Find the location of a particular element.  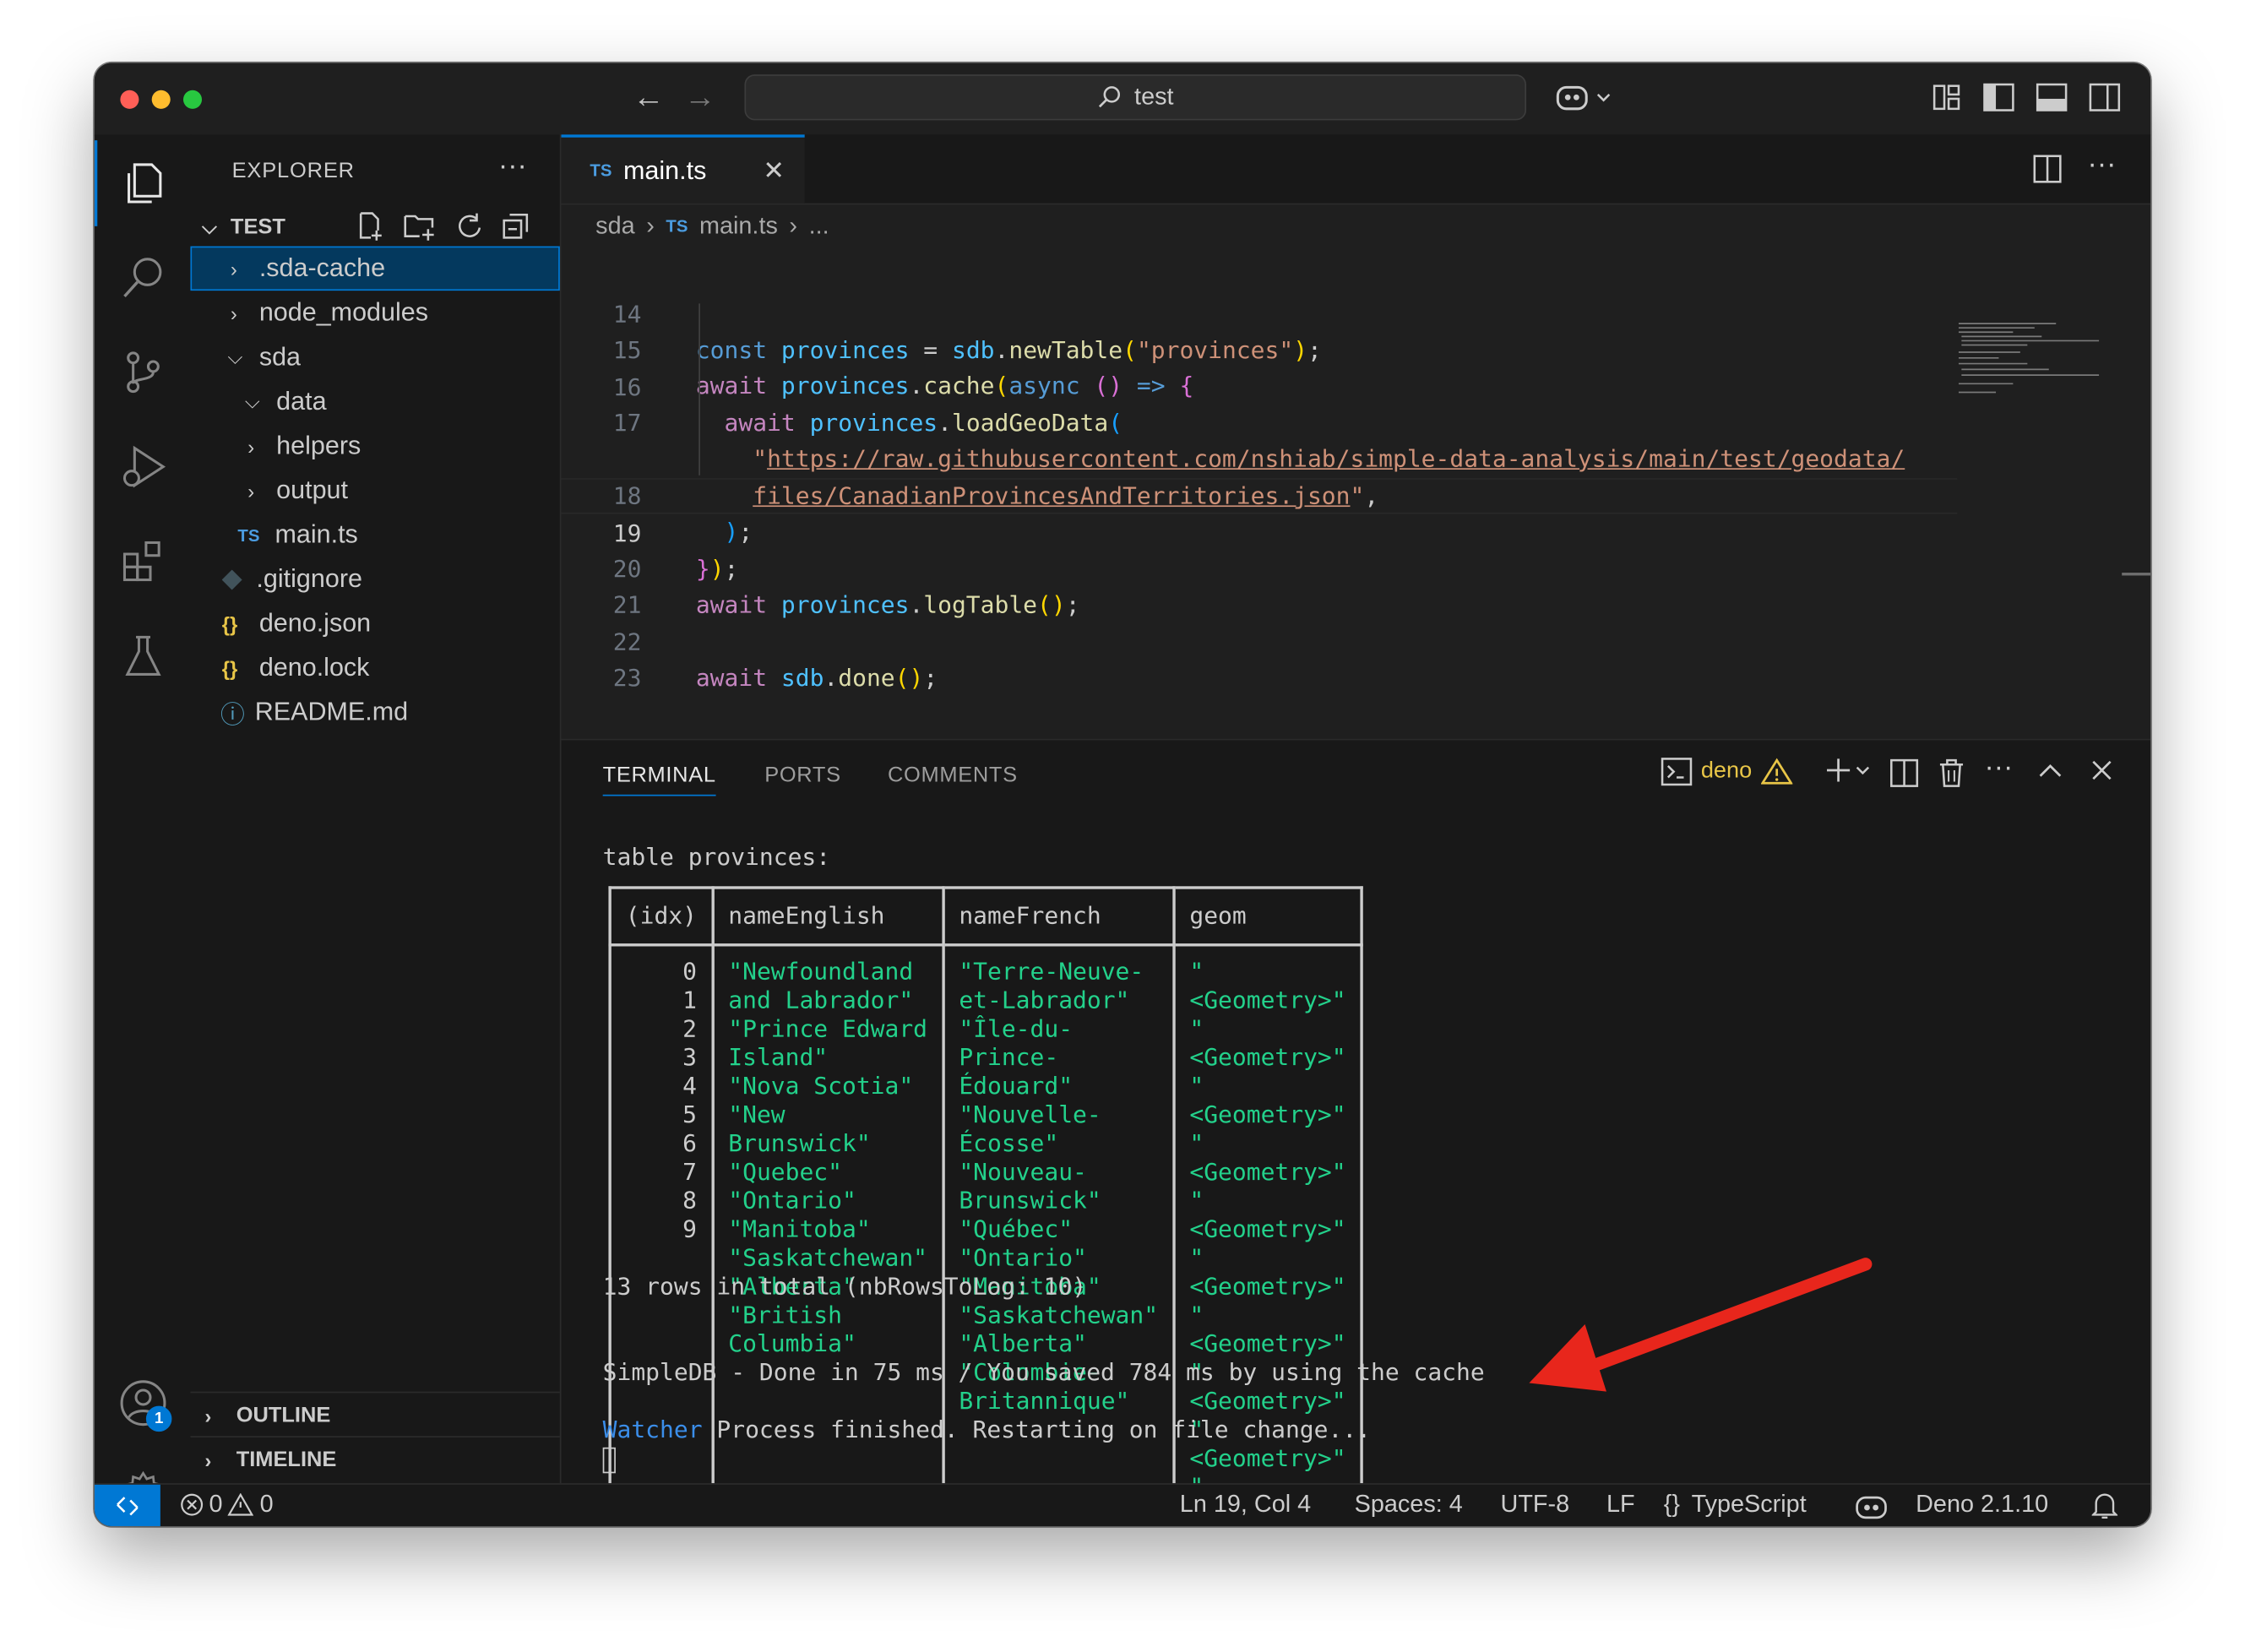

new-folder-icon is located at coordinates (419, 226).